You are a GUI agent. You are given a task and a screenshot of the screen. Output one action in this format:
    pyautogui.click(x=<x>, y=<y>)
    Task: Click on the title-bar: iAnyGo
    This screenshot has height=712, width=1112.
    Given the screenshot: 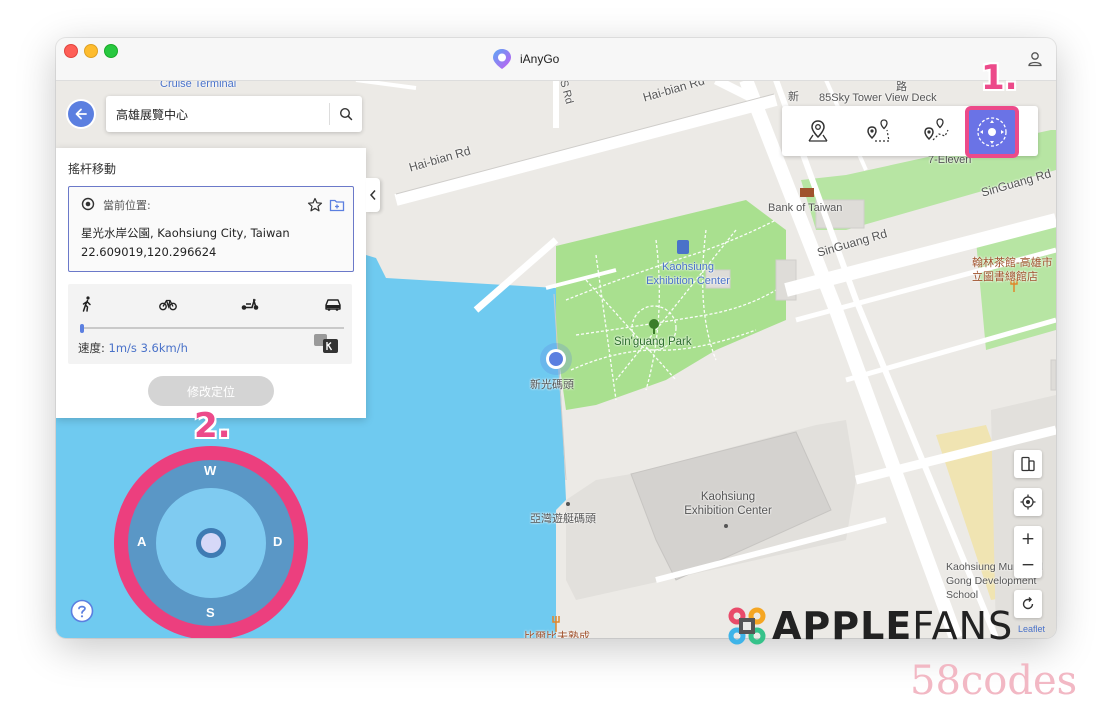 What is the action you would take?
    pyautogui.click(x=556, y=59)
    